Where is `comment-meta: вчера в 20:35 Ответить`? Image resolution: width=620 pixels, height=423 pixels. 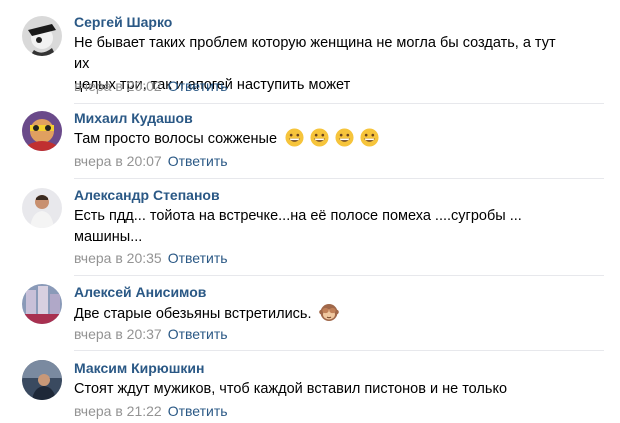 comment-meta: вчера в 20:35 Ответить is located at coordinates (151, 258).